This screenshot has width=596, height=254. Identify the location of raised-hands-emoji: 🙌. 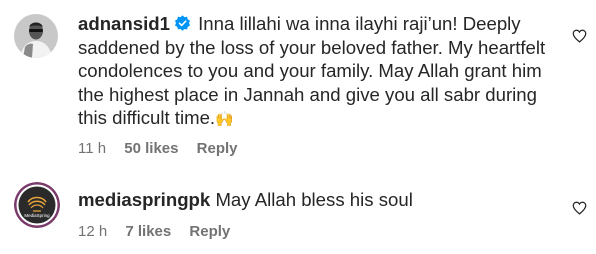
(224, 119).